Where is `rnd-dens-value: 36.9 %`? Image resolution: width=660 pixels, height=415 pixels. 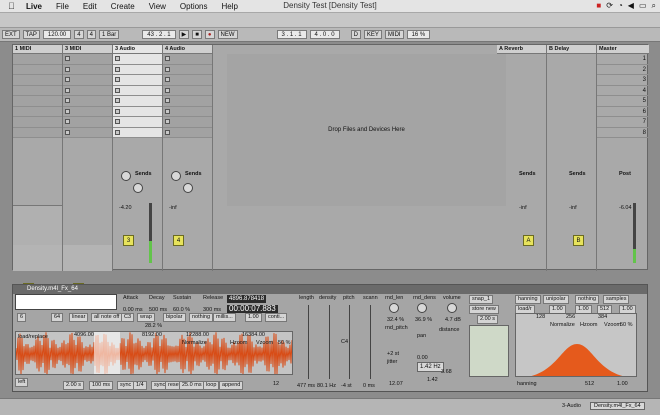
rnd-dens-value: 36.9 % is located at coordinates (423, 320).